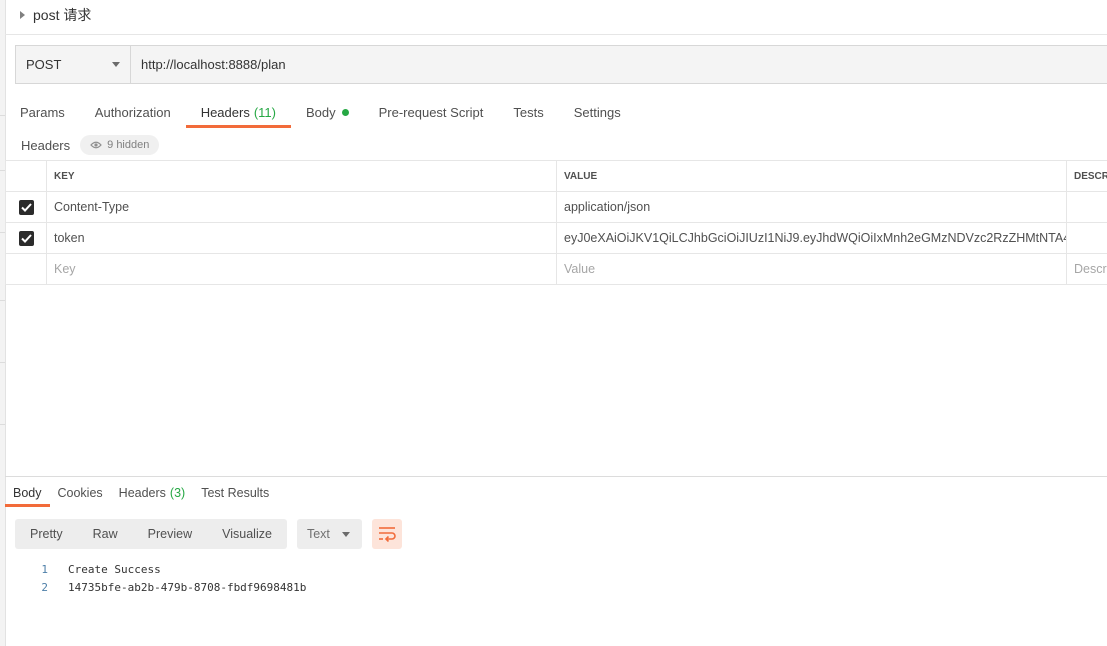 This screenshot has height=646, width=1107. I want to click on code-line: 1 Create Success, so click(168, 569).